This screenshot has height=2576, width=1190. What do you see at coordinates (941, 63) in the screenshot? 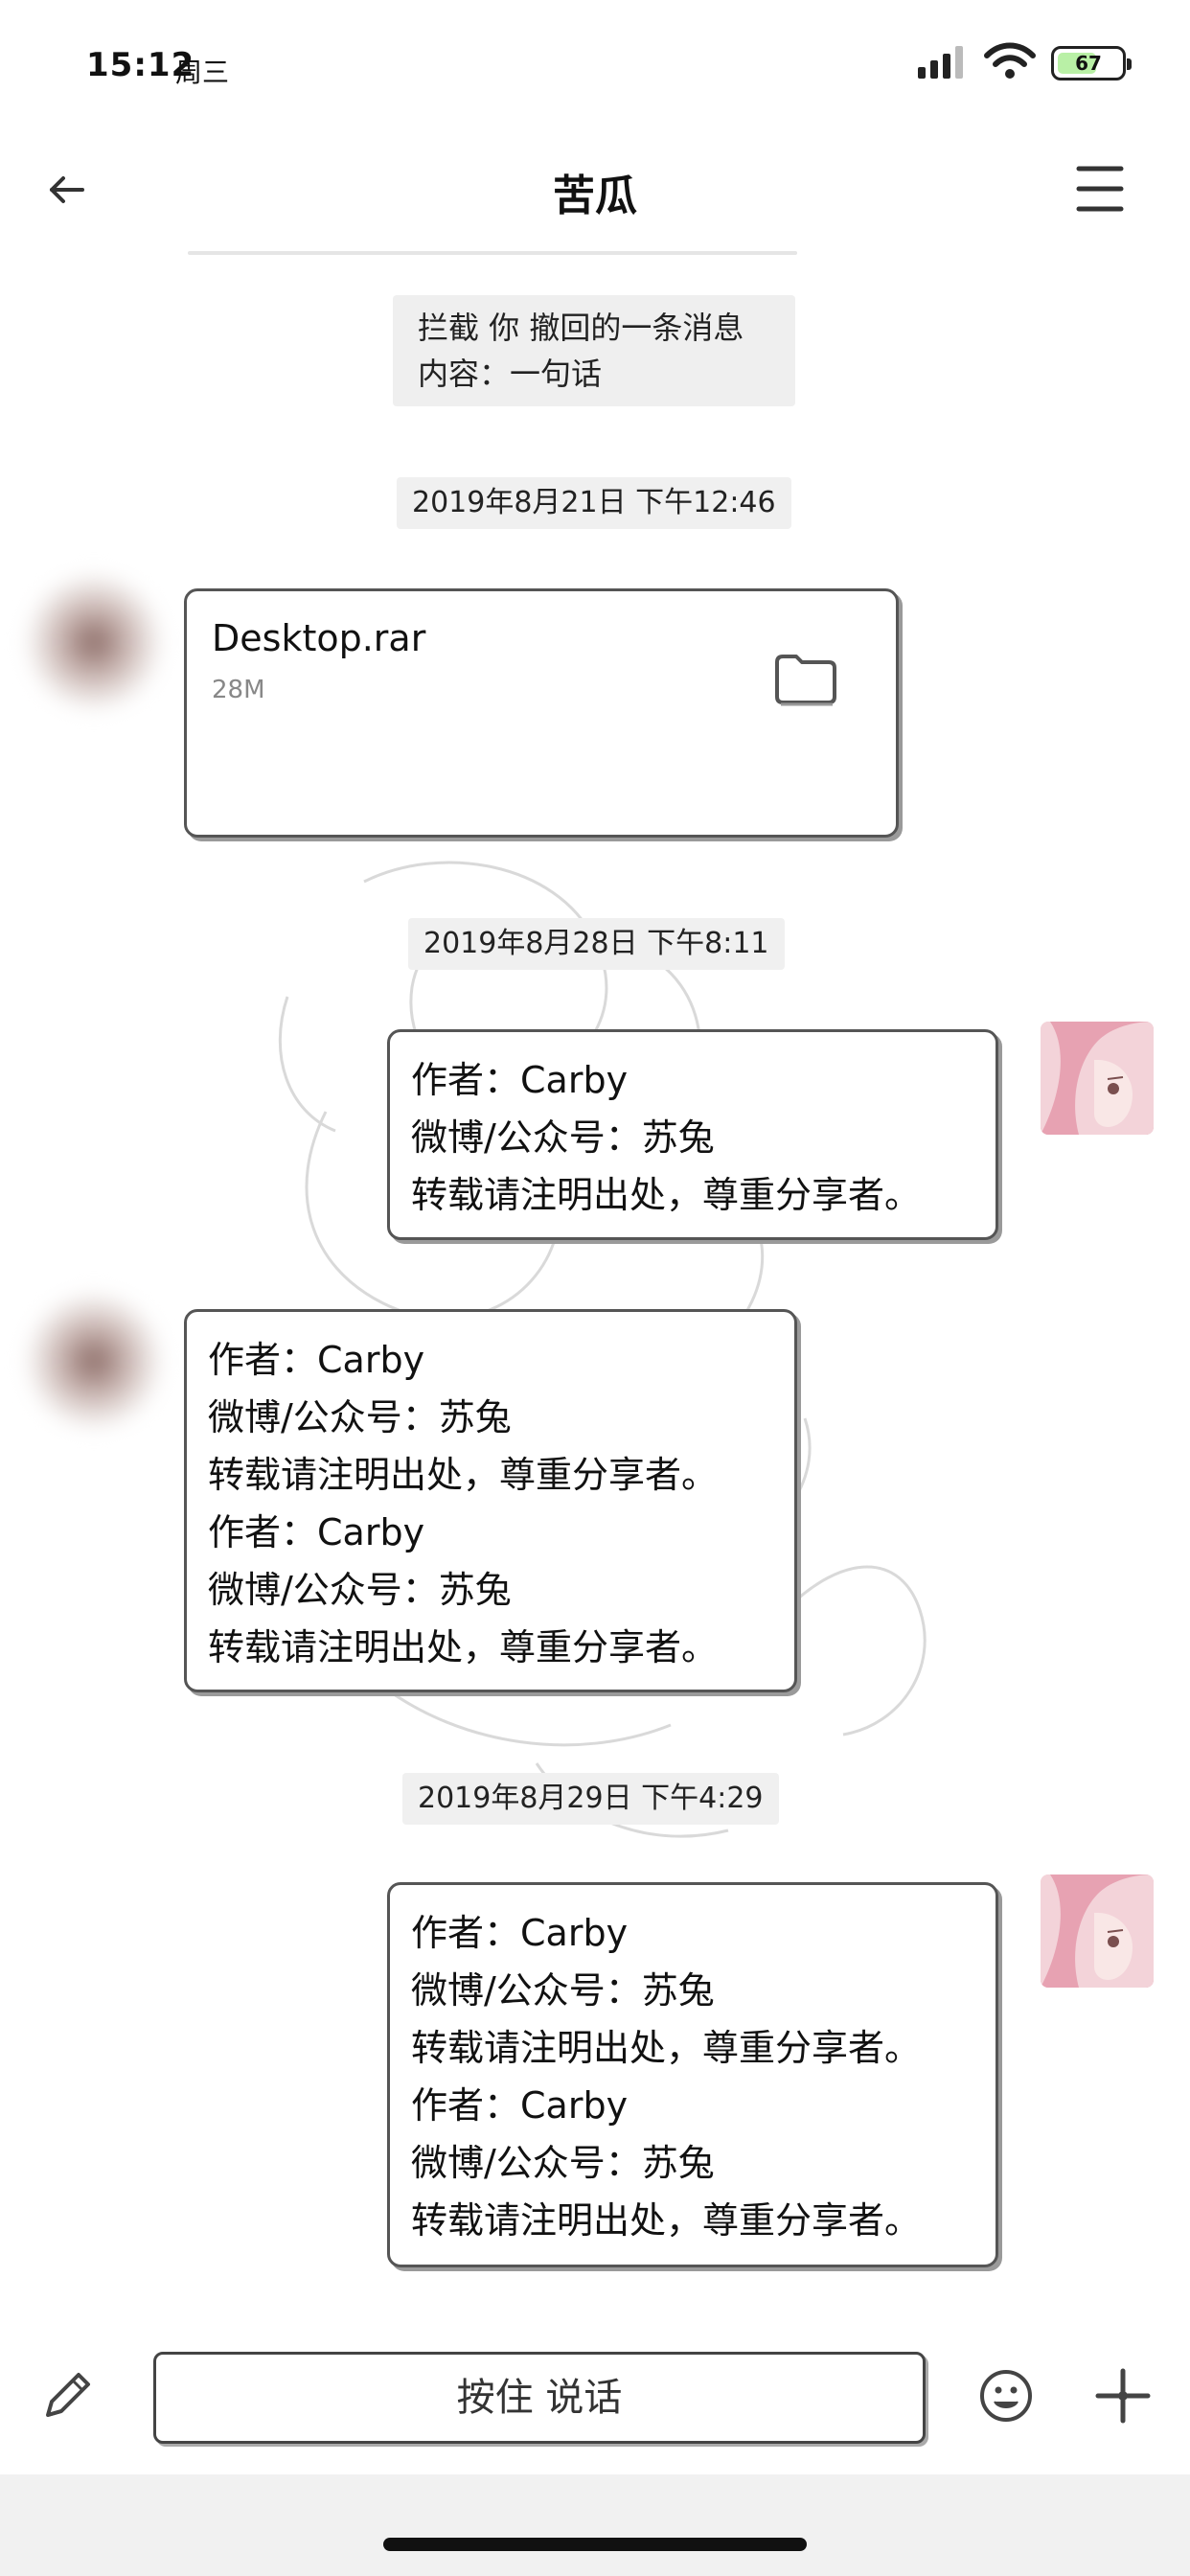
I see `cellular-signal-icon` at bounding box center [941, 63].